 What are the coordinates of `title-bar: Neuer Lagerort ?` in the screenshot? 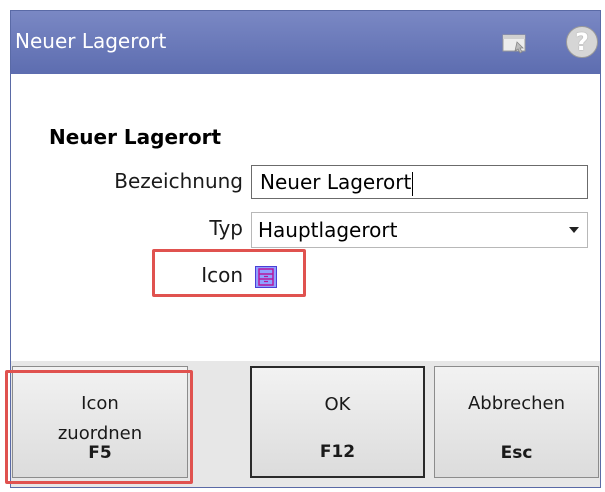 It's located at (305, 42).